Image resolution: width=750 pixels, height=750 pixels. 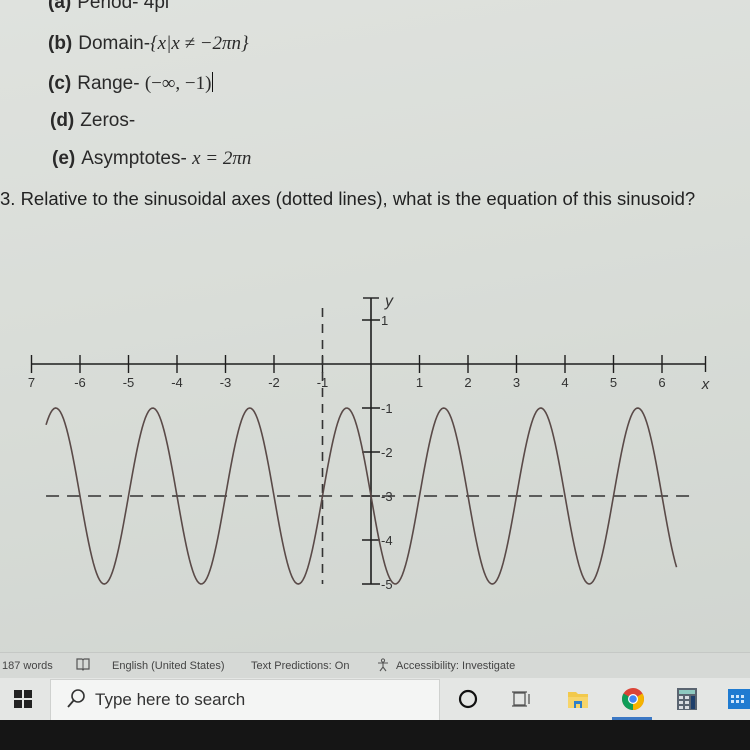 I want to click on answer-item-d: (d) Zeros-, so click(x=92, y=121).